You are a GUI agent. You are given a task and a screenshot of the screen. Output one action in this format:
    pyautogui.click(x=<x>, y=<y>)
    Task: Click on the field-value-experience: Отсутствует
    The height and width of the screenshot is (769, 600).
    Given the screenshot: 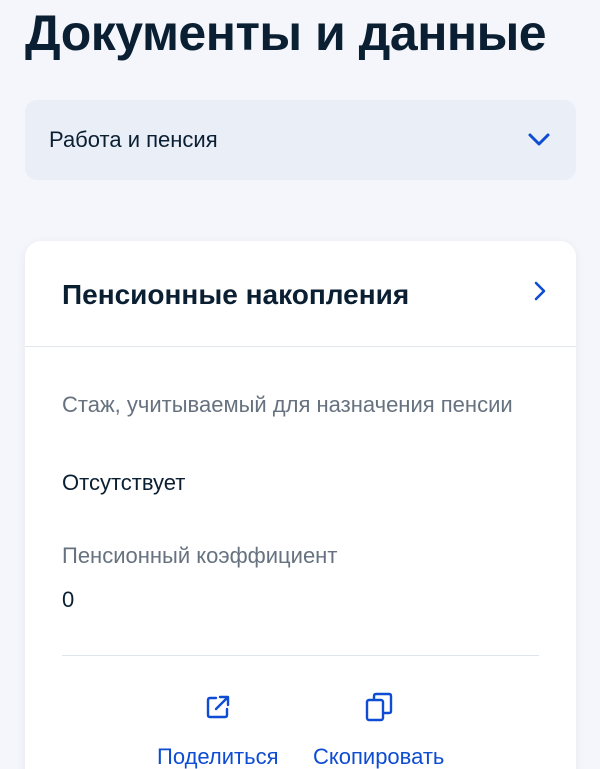 What is the action you would take?
    pyautogui.click(x=124, y=482)
    